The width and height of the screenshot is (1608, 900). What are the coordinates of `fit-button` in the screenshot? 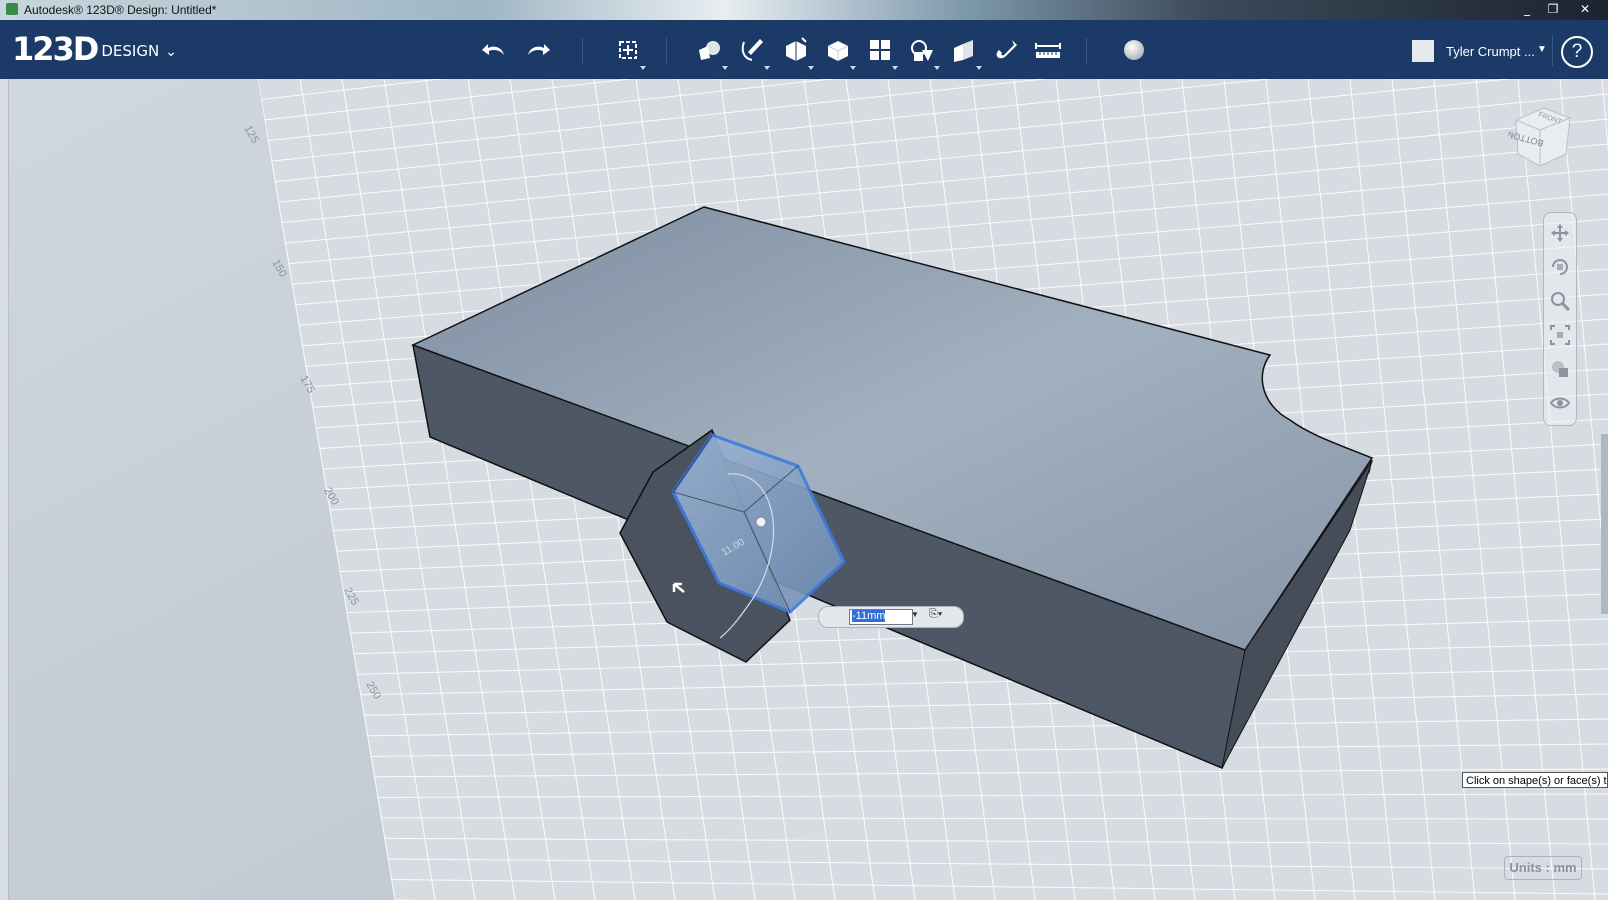 It's located at (1560, 335).